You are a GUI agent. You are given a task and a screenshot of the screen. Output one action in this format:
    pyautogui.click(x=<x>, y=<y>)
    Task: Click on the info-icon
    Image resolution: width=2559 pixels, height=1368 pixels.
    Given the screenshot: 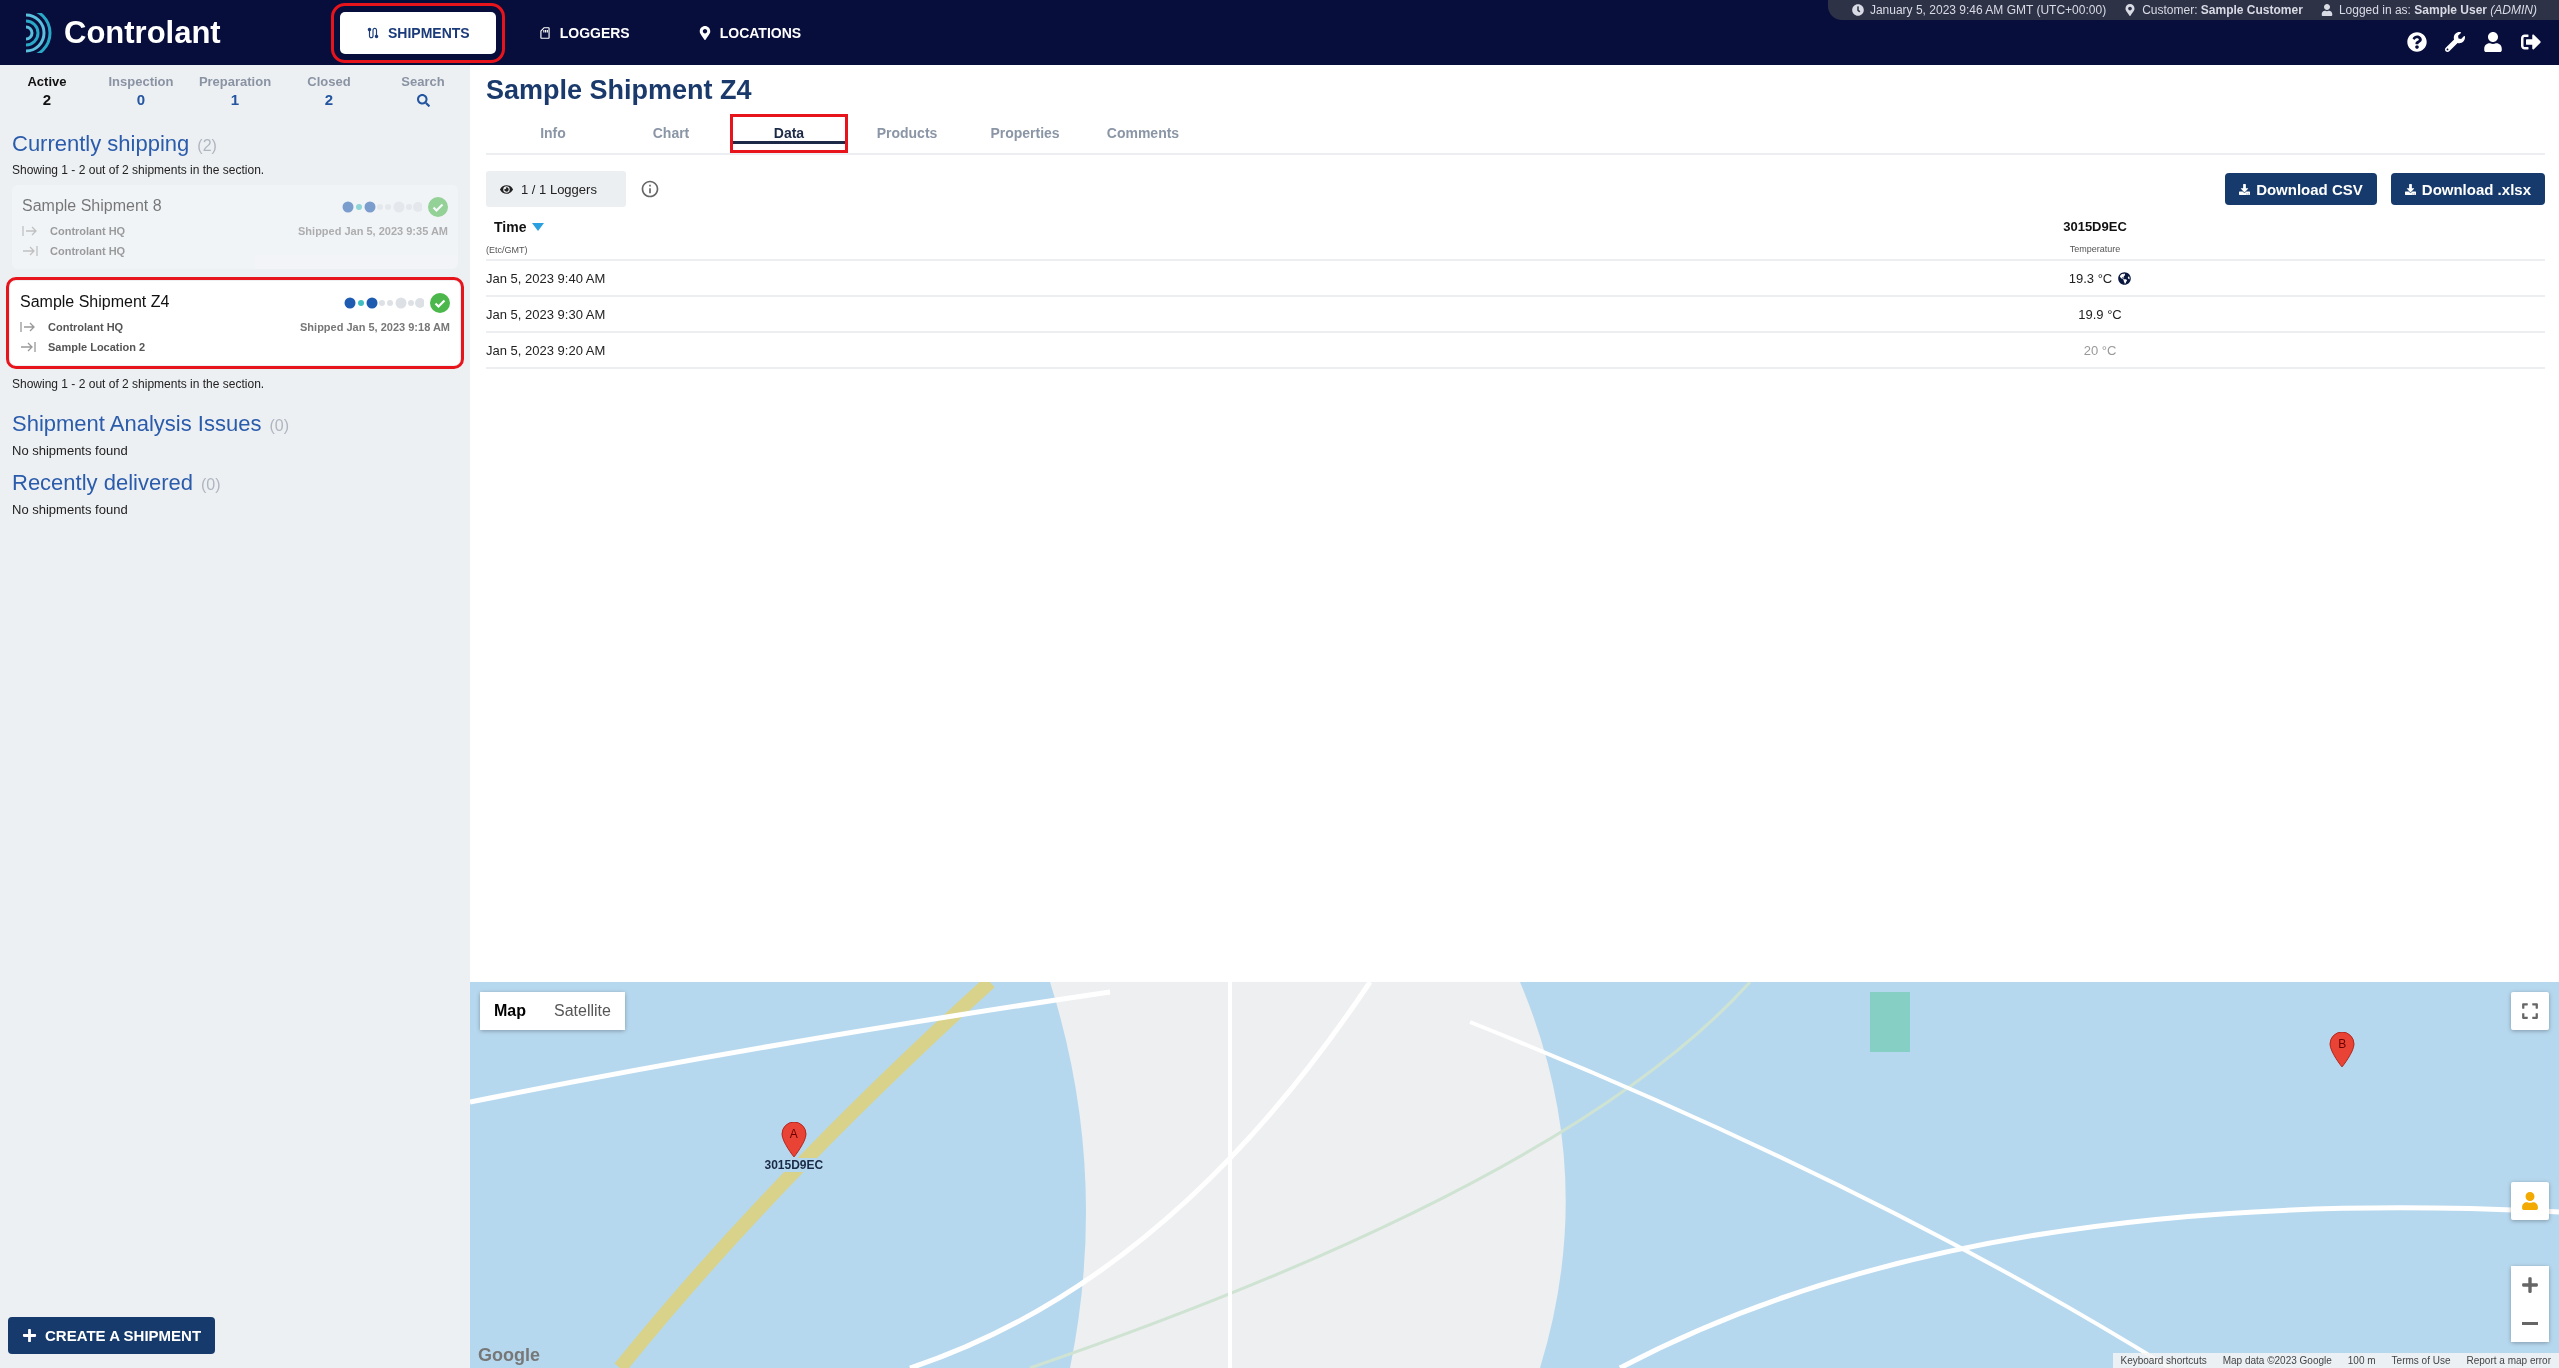 What is the action you would take?
    pyautogui.click(x=650, y=189)
    